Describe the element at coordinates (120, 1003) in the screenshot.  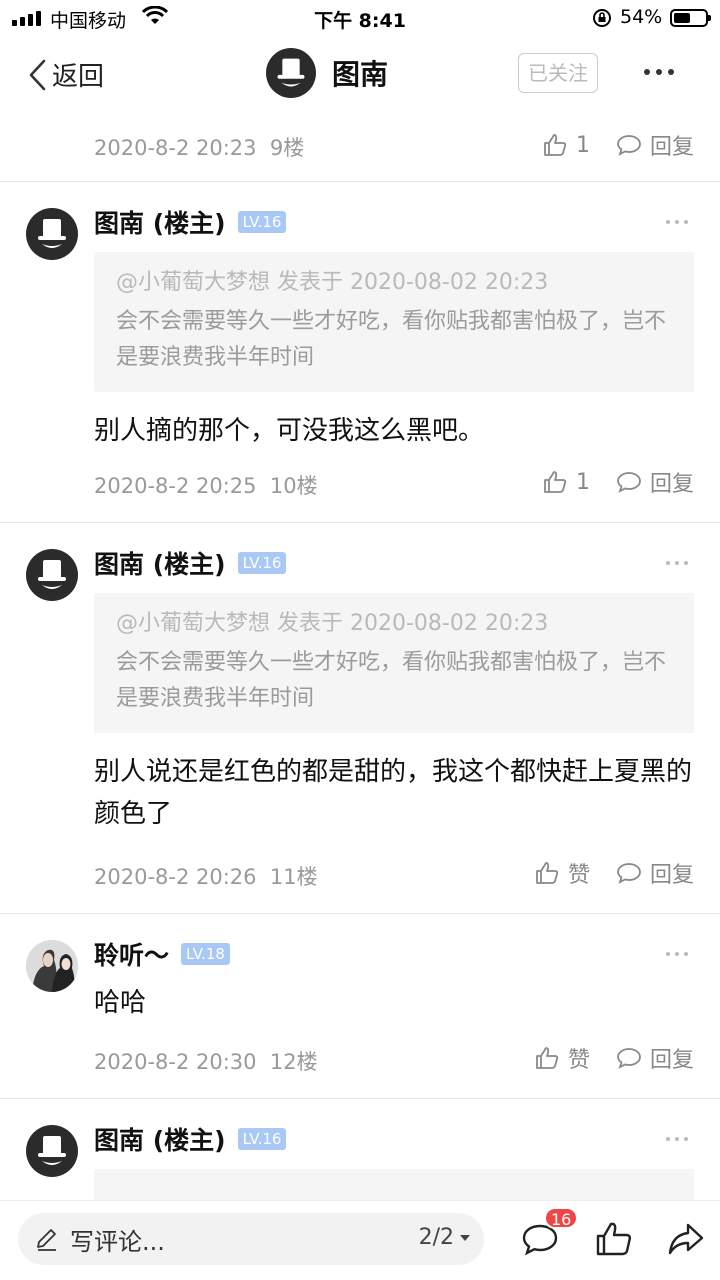
I see `post-content: 哈哈` at that location.